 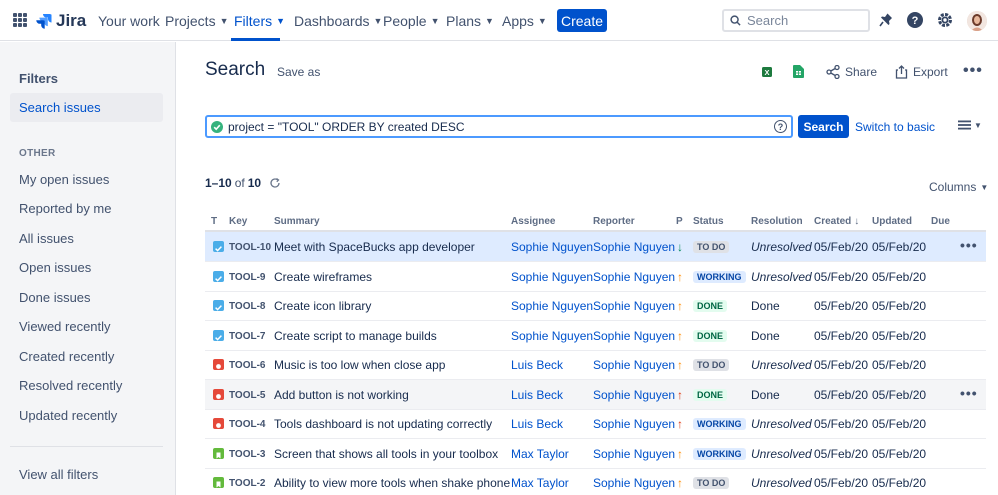 I want to click on column-header-priority: P, so click(x=679, y=221).